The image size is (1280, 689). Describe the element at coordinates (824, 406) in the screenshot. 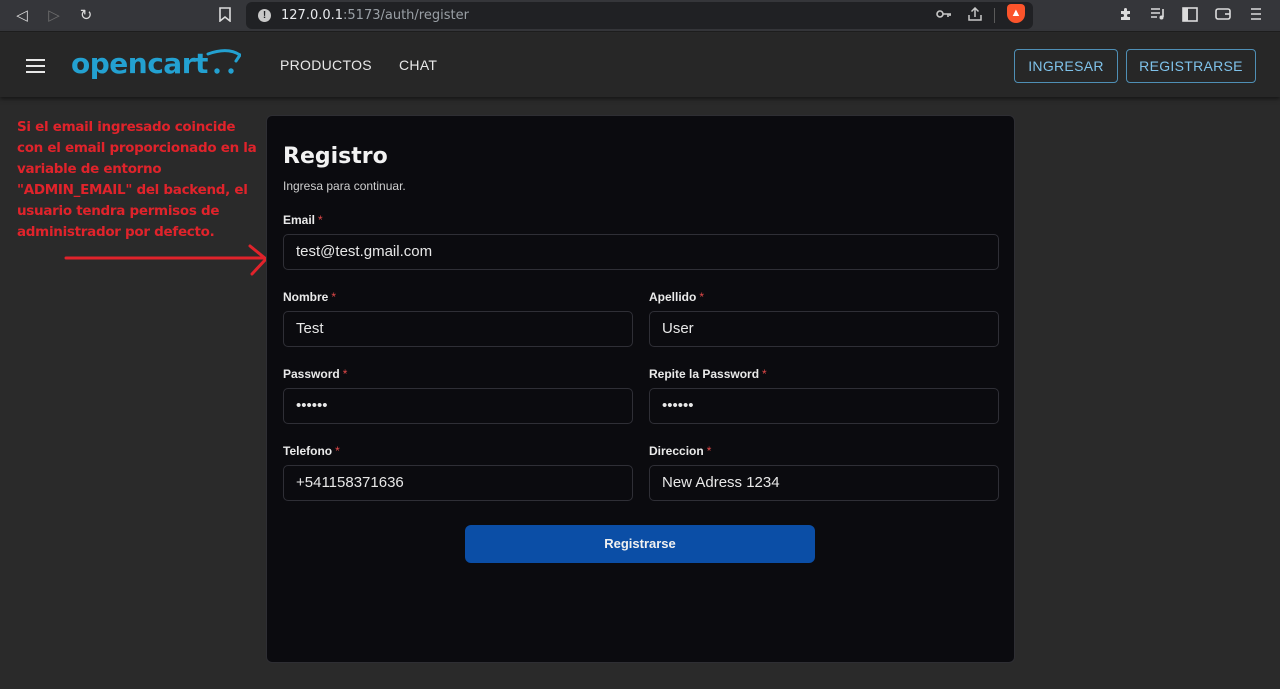

I see `repite-password-field: ••••••` at that location.